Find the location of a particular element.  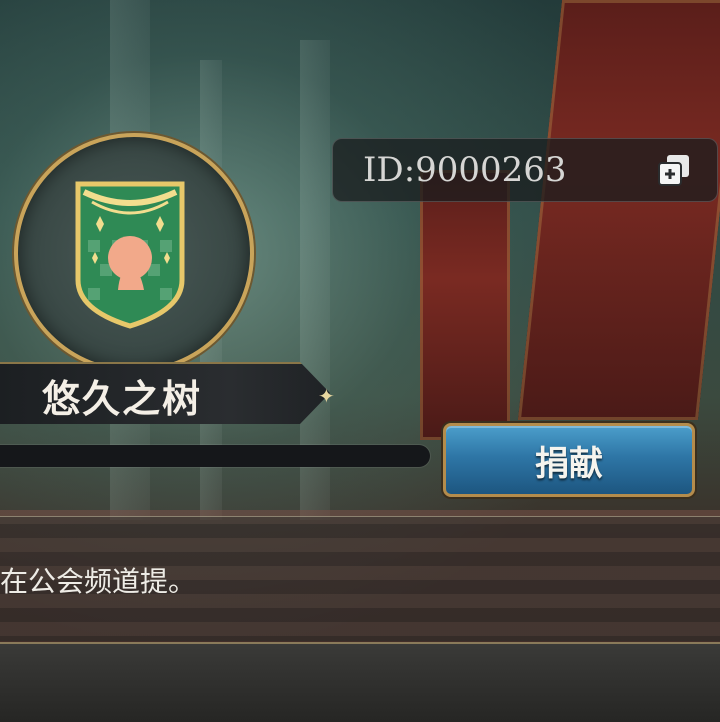

donate-button-label: 捐献 is located at coordinates (569, 463).